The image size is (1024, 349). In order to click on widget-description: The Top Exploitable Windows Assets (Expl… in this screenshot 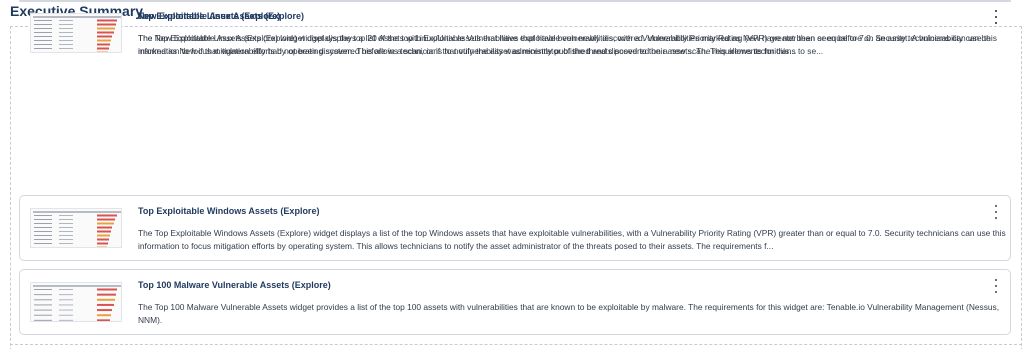, I will do `click(572, 239)`.